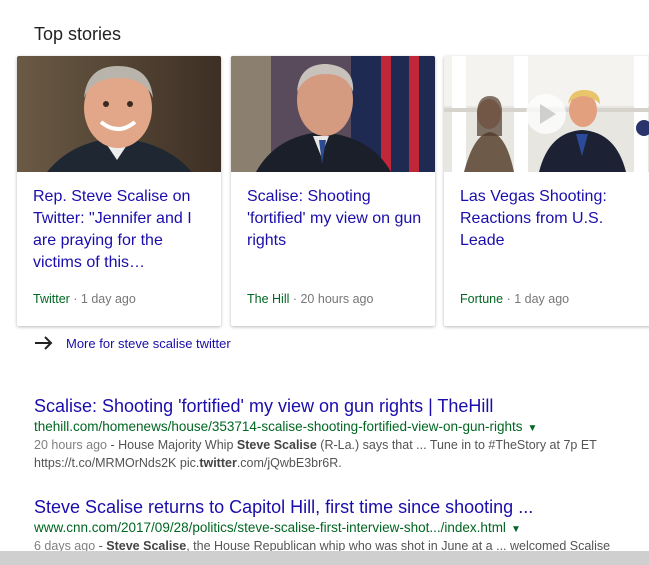  I want to click on story-meta: Twitter · 1 day ago, so click(84, 299).